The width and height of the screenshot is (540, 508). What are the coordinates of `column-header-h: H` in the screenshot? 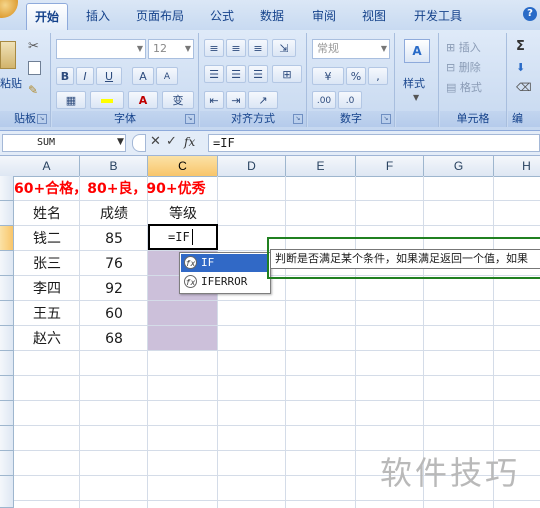 It's located at (517, 166).